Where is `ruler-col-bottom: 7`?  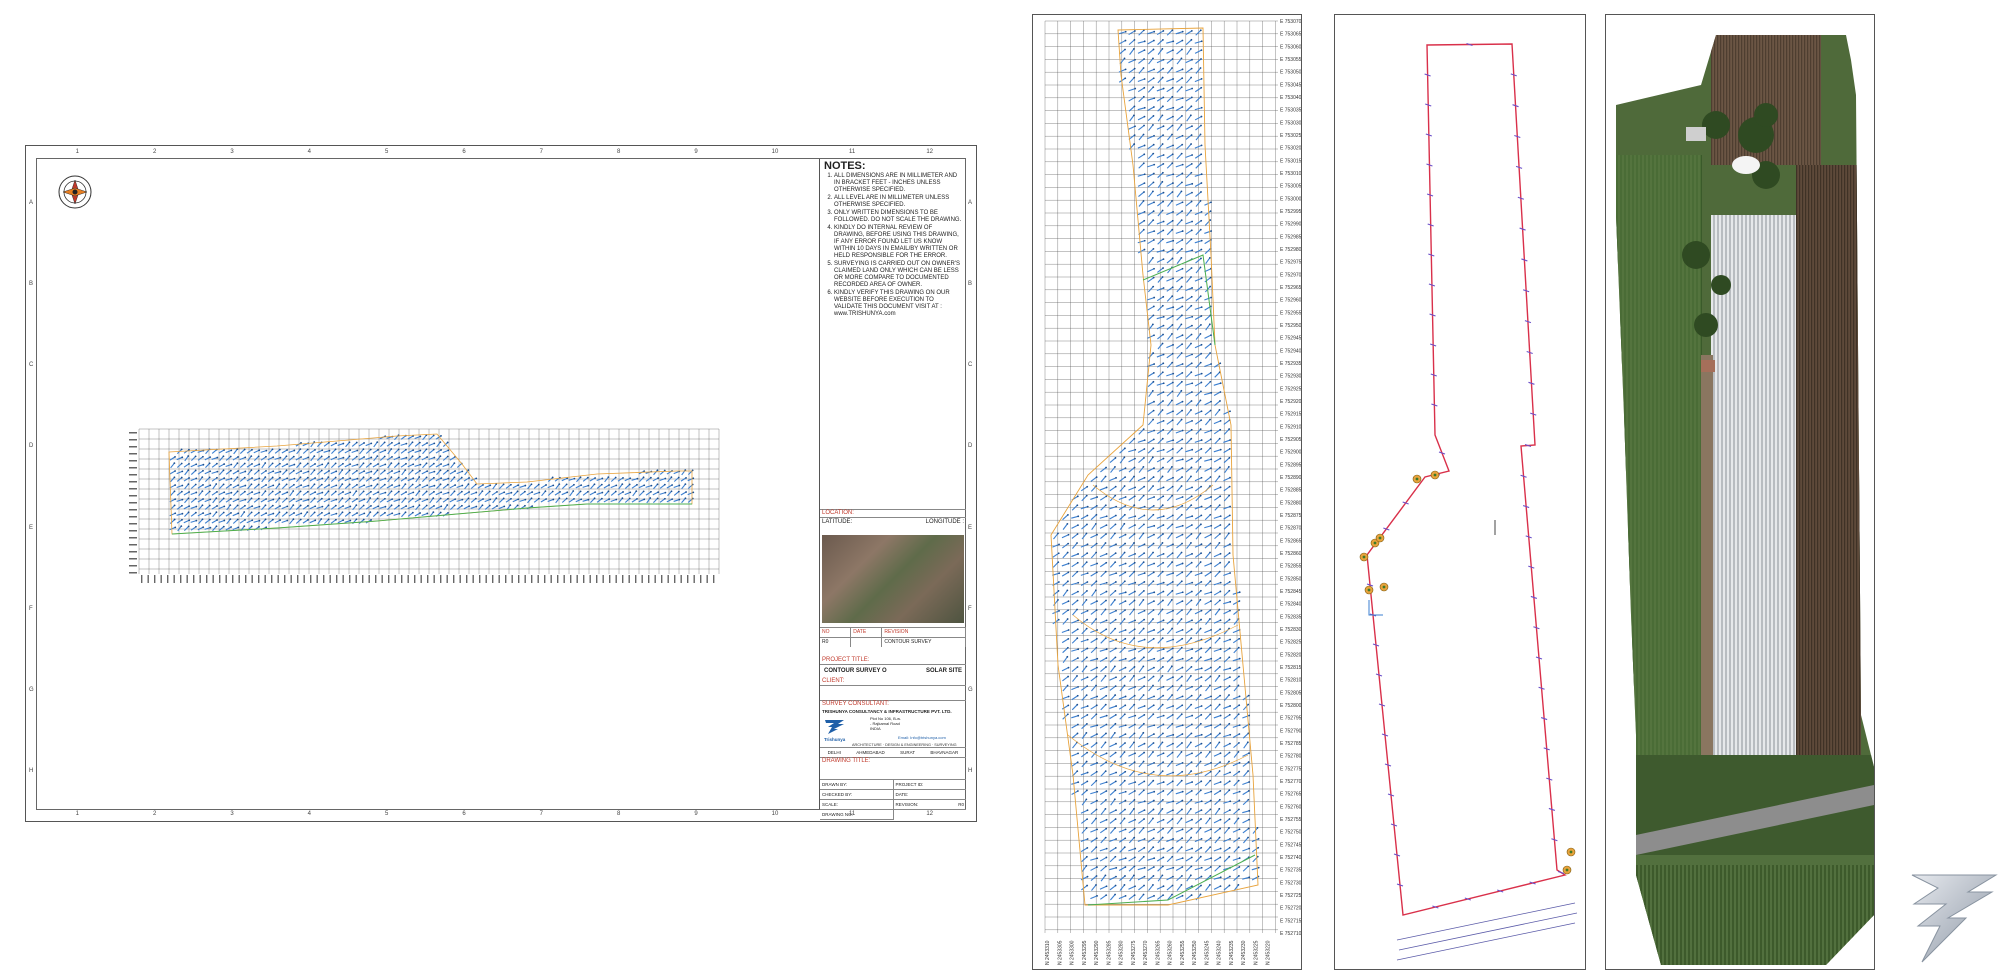
ruler-col-bottom: 7 is located at coordinates (541, 814).